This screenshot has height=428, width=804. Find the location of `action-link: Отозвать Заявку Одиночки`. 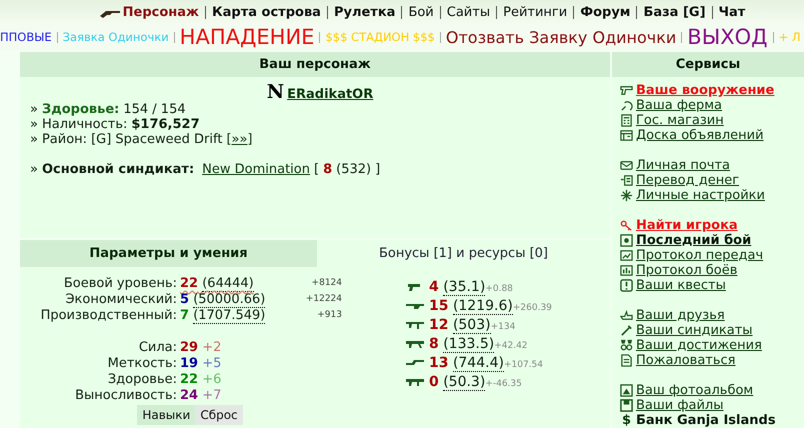

action-link: Отозвать Заявку Одиночки is located at coordinates (561, 37).